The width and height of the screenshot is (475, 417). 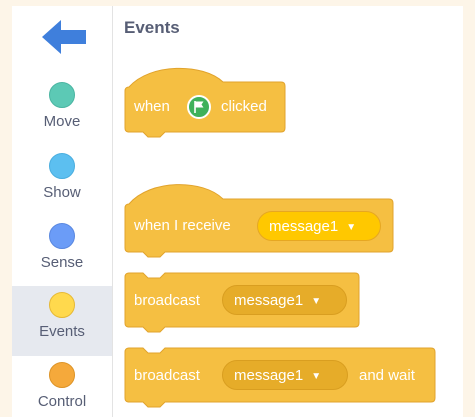 I want to click on control-color-dot, so click(x=62, y=375).